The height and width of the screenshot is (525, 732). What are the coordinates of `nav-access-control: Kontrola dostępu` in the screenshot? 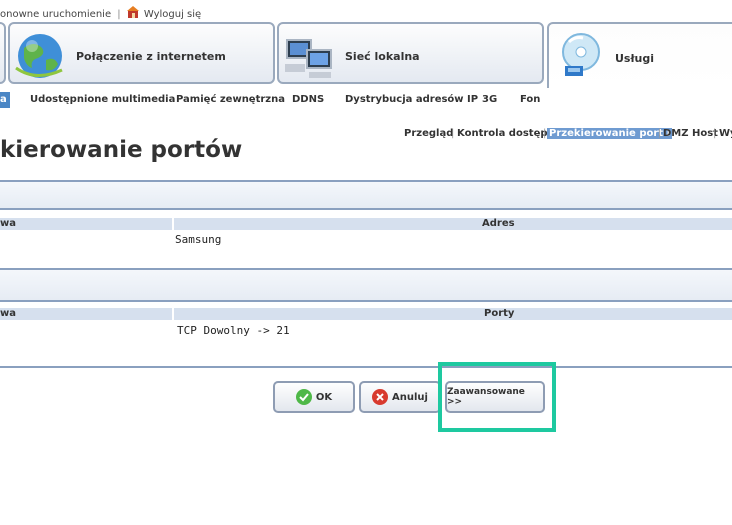 It's located at (506, 133).